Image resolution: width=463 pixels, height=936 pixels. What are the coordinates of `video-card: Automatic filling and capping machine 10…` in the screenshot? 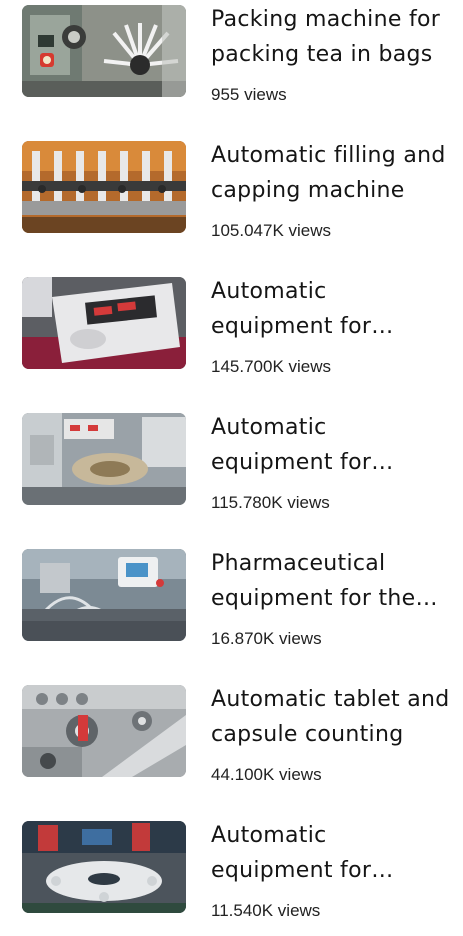 It's located at (231, 196).